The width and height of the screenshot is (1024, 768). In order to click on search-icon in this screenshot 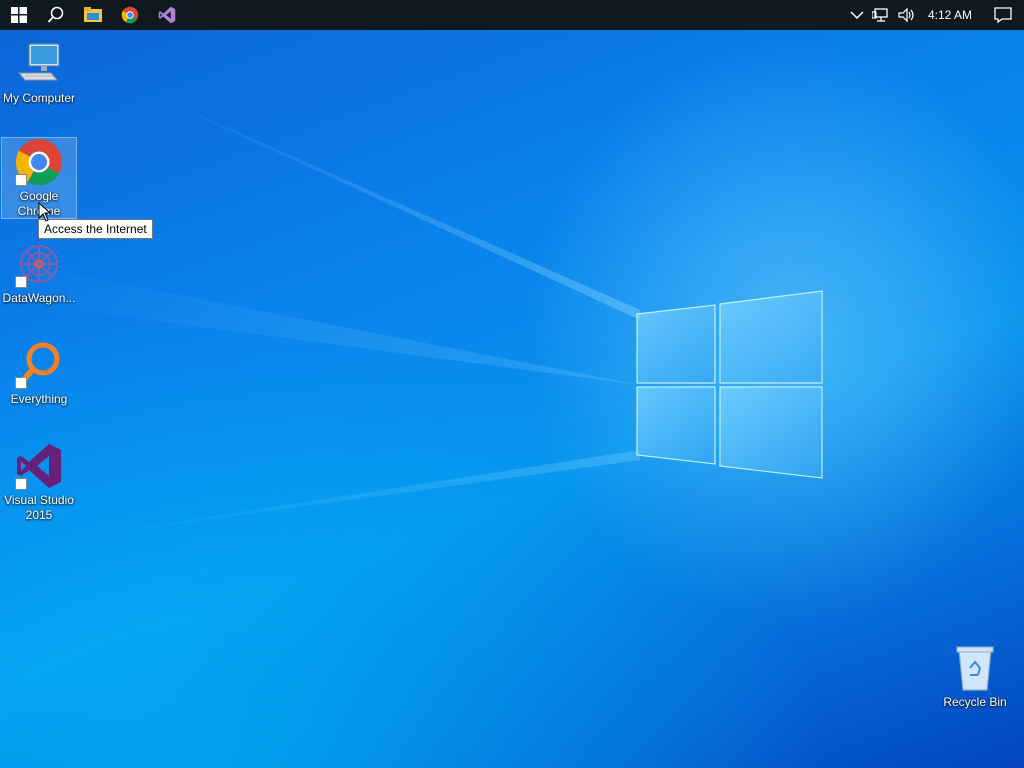, I will do `click(55, 14)`.